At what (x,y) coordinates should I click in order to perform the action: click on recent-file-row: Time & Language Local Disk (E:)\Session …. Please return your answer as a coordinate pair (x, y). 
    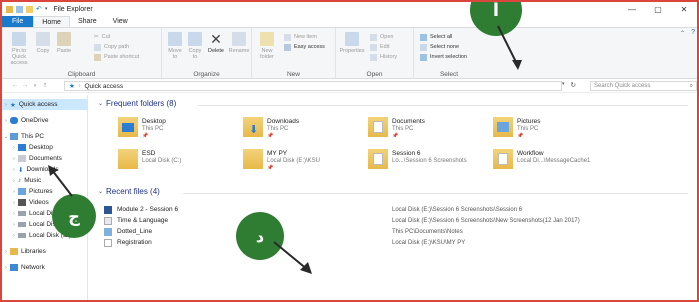
    Looking at the image, I should click on (394, 220).